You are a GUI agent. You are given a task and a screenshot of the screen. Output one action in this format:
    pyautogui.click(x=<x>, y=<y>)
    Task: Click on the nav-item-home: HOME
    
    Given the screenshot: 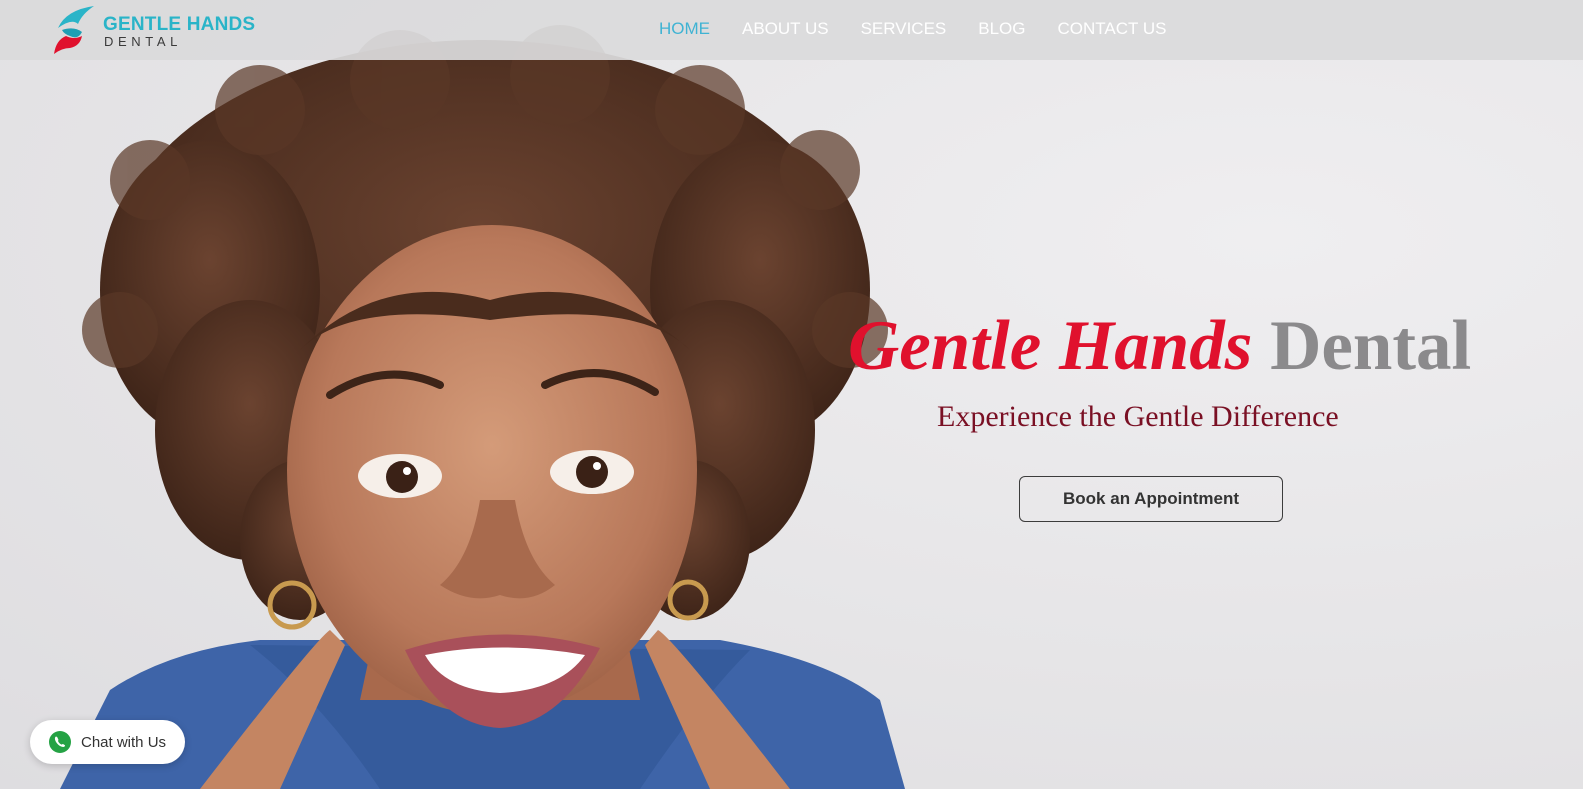 What is the action you would take?
    pyautogui.click(x=684, y=30)
    